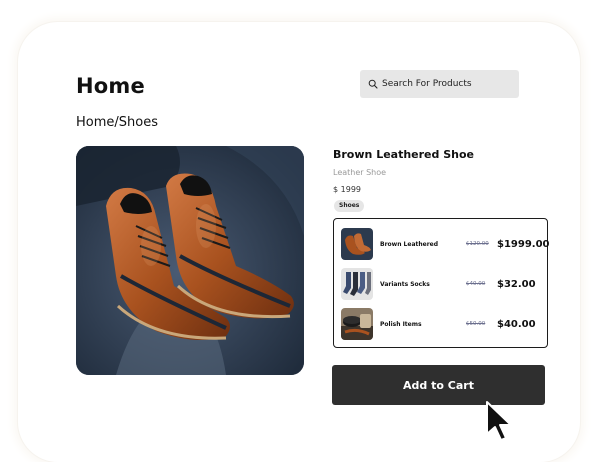  I want to click on item-old-price: $120.00, so click(477, 244).